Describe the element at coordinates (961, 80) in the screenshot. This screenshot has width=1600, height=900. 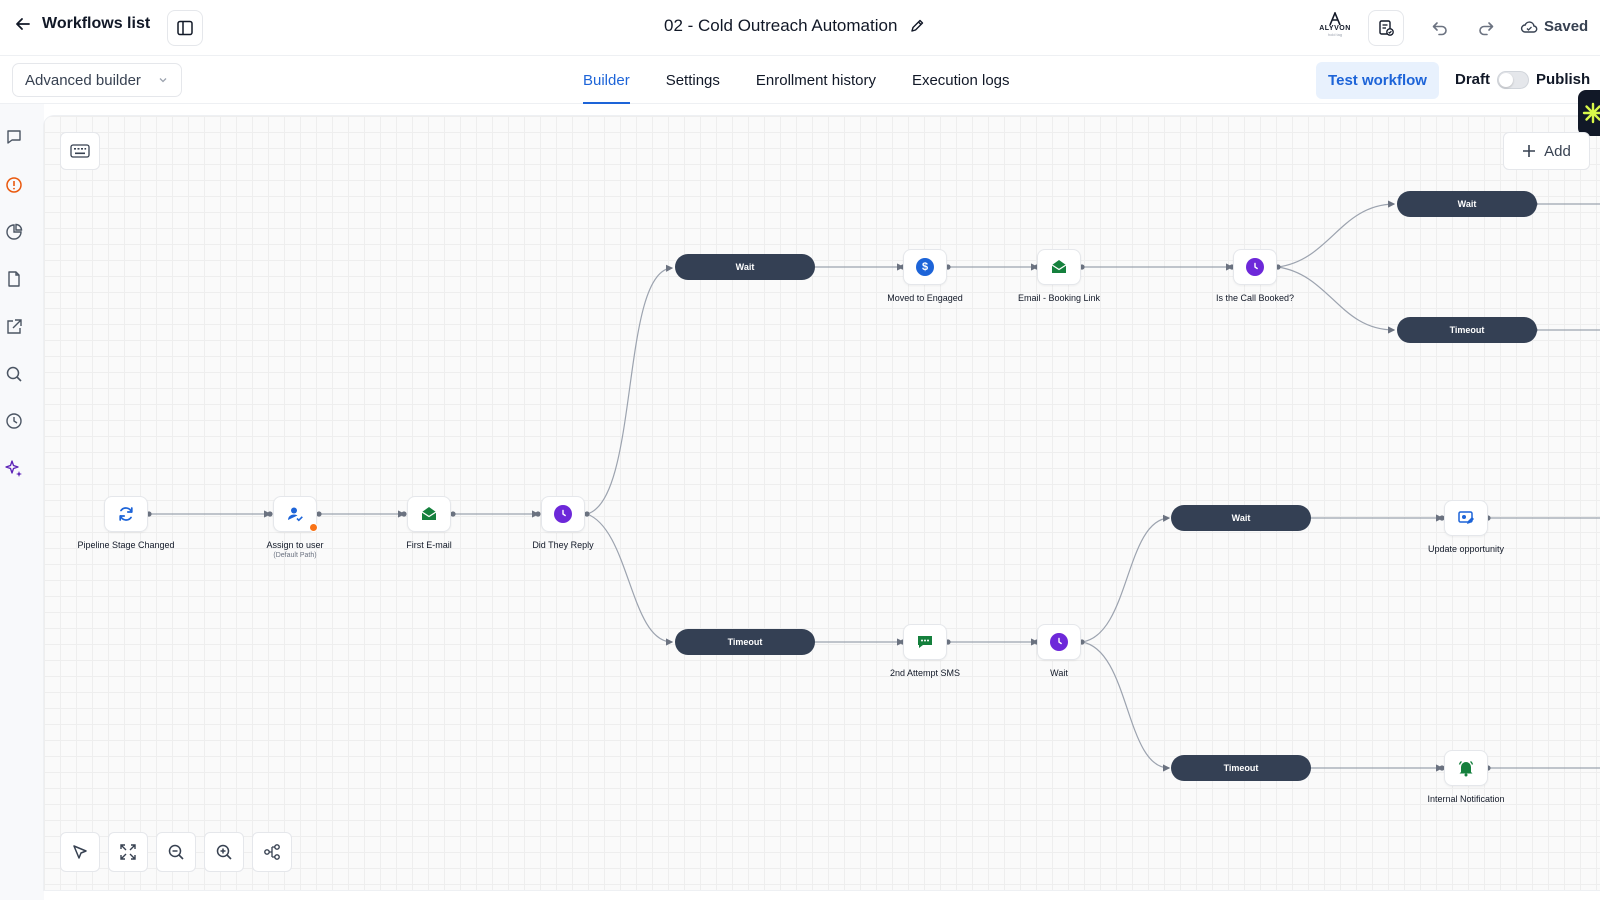
I see `tab-execution-logs: Execution logs` at that location.